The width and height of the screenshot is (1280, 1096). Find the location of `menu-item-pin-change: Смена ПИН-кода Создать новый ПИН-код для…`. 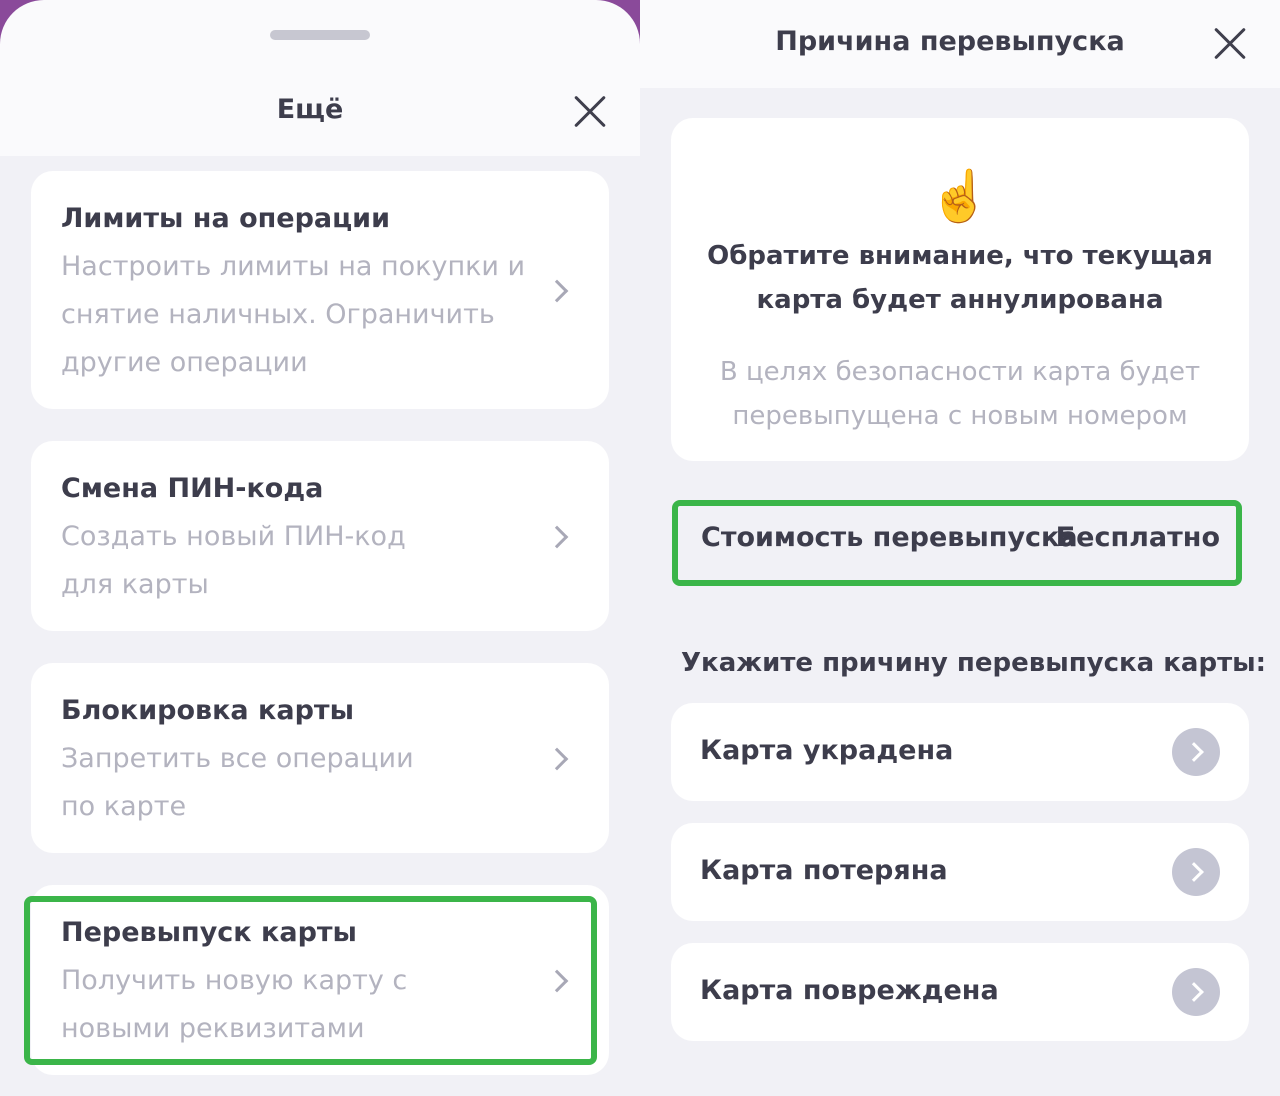

menu-item-pin-change: Смена ПИН-кода Создать новый ПИН-код для… is located at coordinates (320, 536).